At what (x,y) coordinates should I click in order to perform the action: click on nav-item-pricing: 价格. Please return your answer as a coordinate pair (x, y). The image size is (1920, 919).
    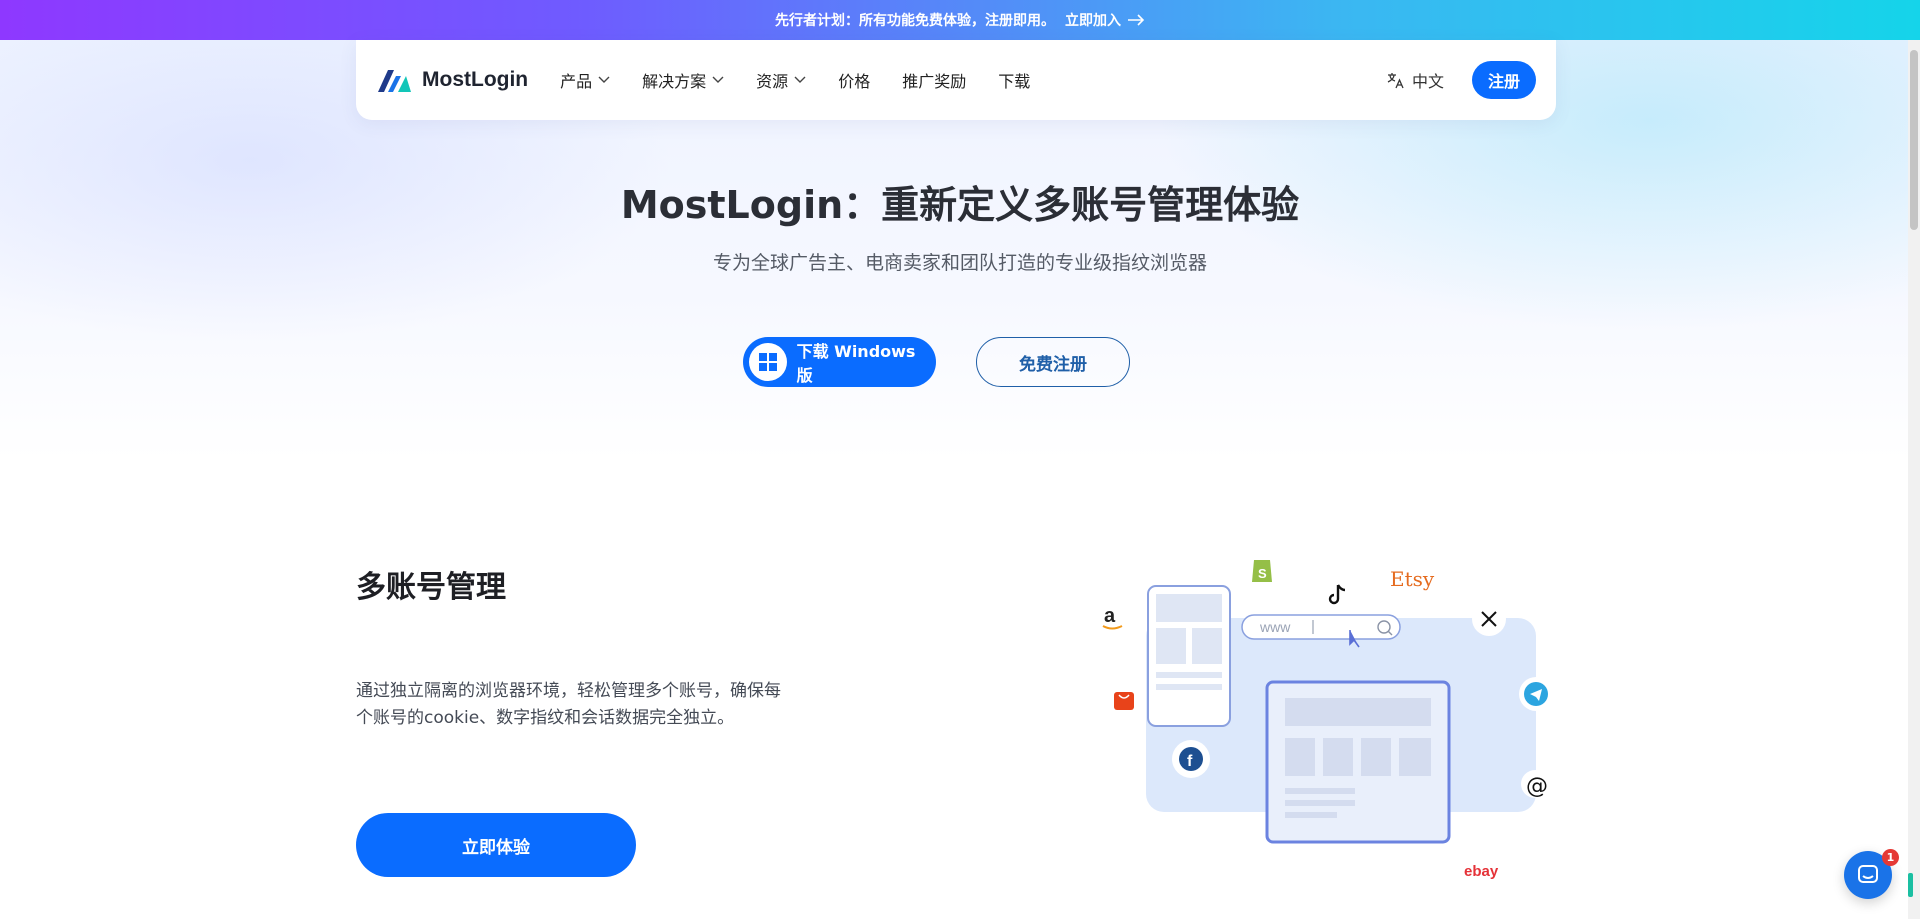
    Looking at the image, I should click on (854, 80).